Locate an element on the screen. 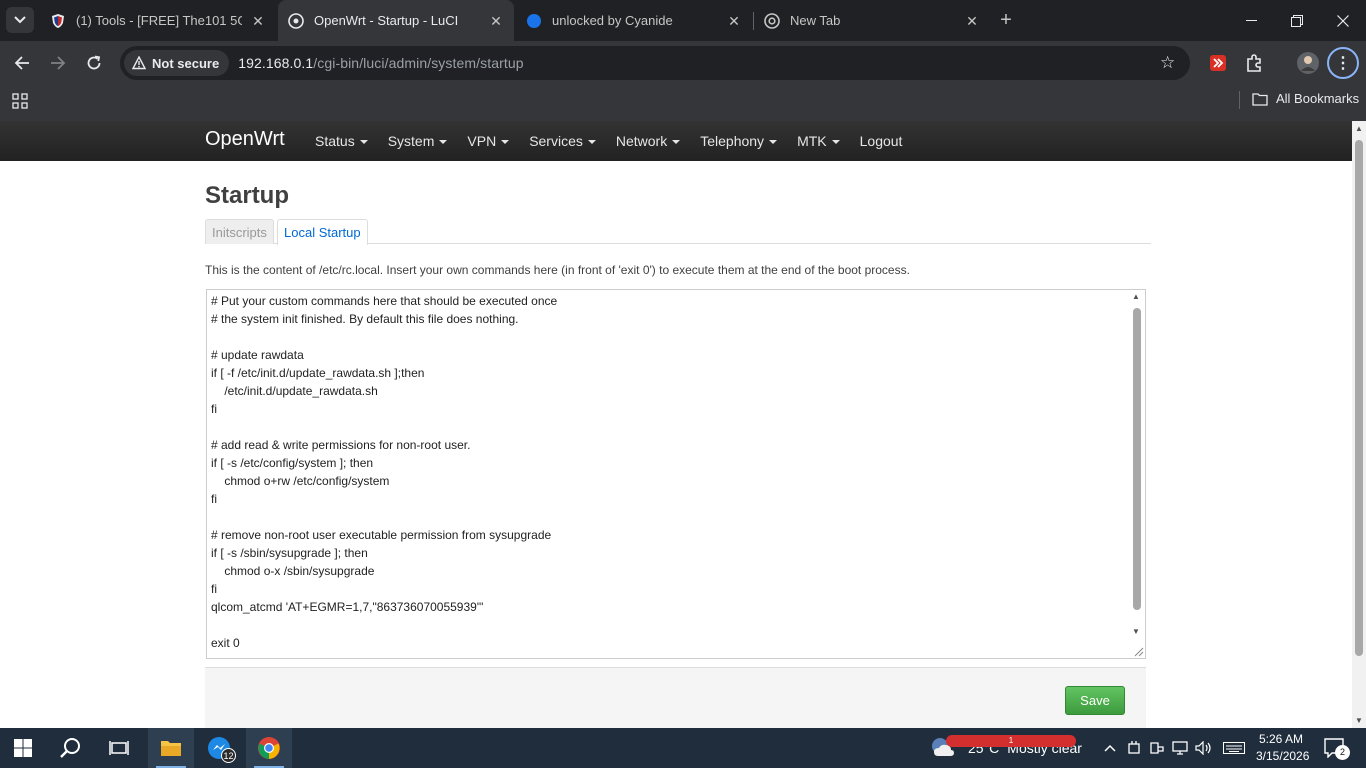 This screenshot has width=1366, height=768. bell-icon: 2 is located at coordinates (1337, 749).